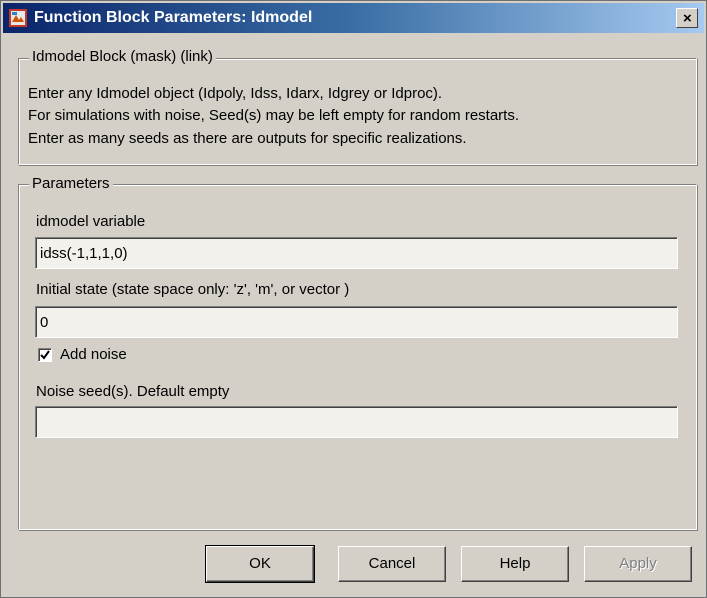 Image resolution: width=707 pixels, height=598 pixels. I want to click on parameters-group-label: Parameters, so click(71, 184).